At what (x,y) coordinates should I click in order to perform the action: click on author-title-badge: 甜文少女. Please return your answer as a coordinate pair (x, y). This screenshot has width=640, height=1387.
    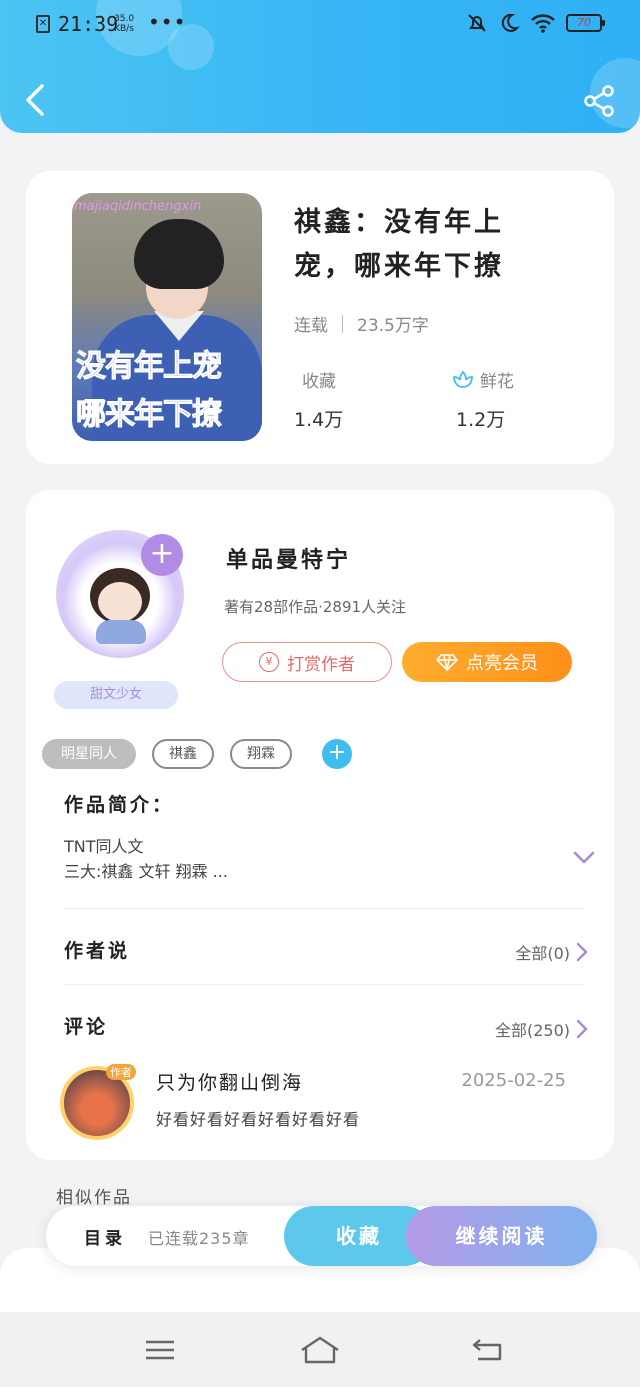
    Looking at the image, I should click on (116, 695).